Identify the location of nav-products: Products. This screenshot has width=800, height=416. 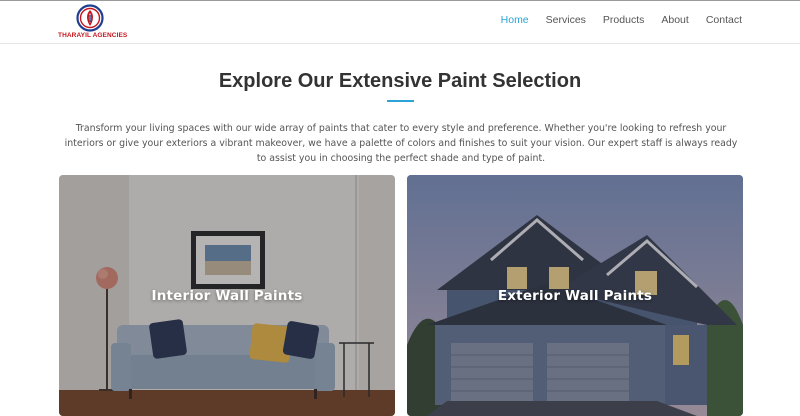
(623, 20).